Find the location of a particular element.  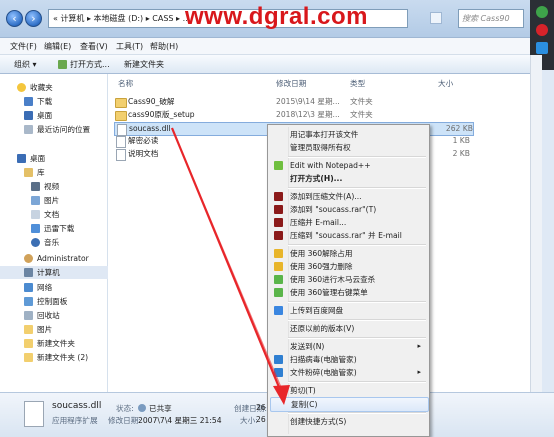

nav-pictures-folder: 图片 is located at coordinates (54, 329).